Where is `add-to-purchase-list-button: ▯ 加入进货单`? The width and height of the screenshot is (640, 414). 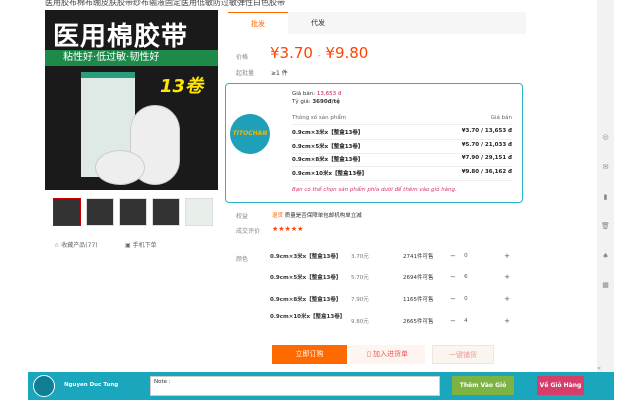
add-to-purchase-list-button: ▯ 加入进货单 is located at coordinates (387, 354).